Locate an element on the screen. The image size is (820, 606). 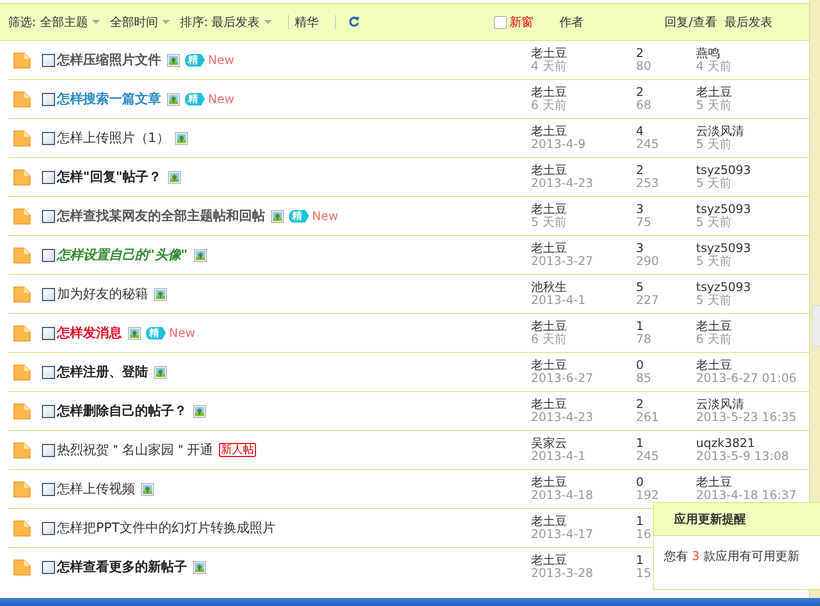
thread-title: 怎样注册、登陆 is located at coordinates (102, 372).